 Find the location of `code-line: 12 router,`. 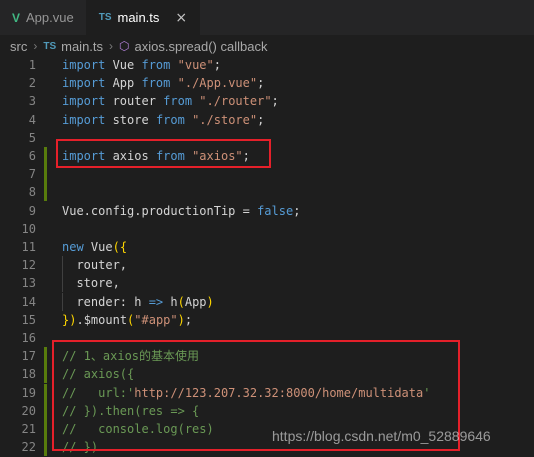

code-line: 12 router, is located at coordinates (267, 265).